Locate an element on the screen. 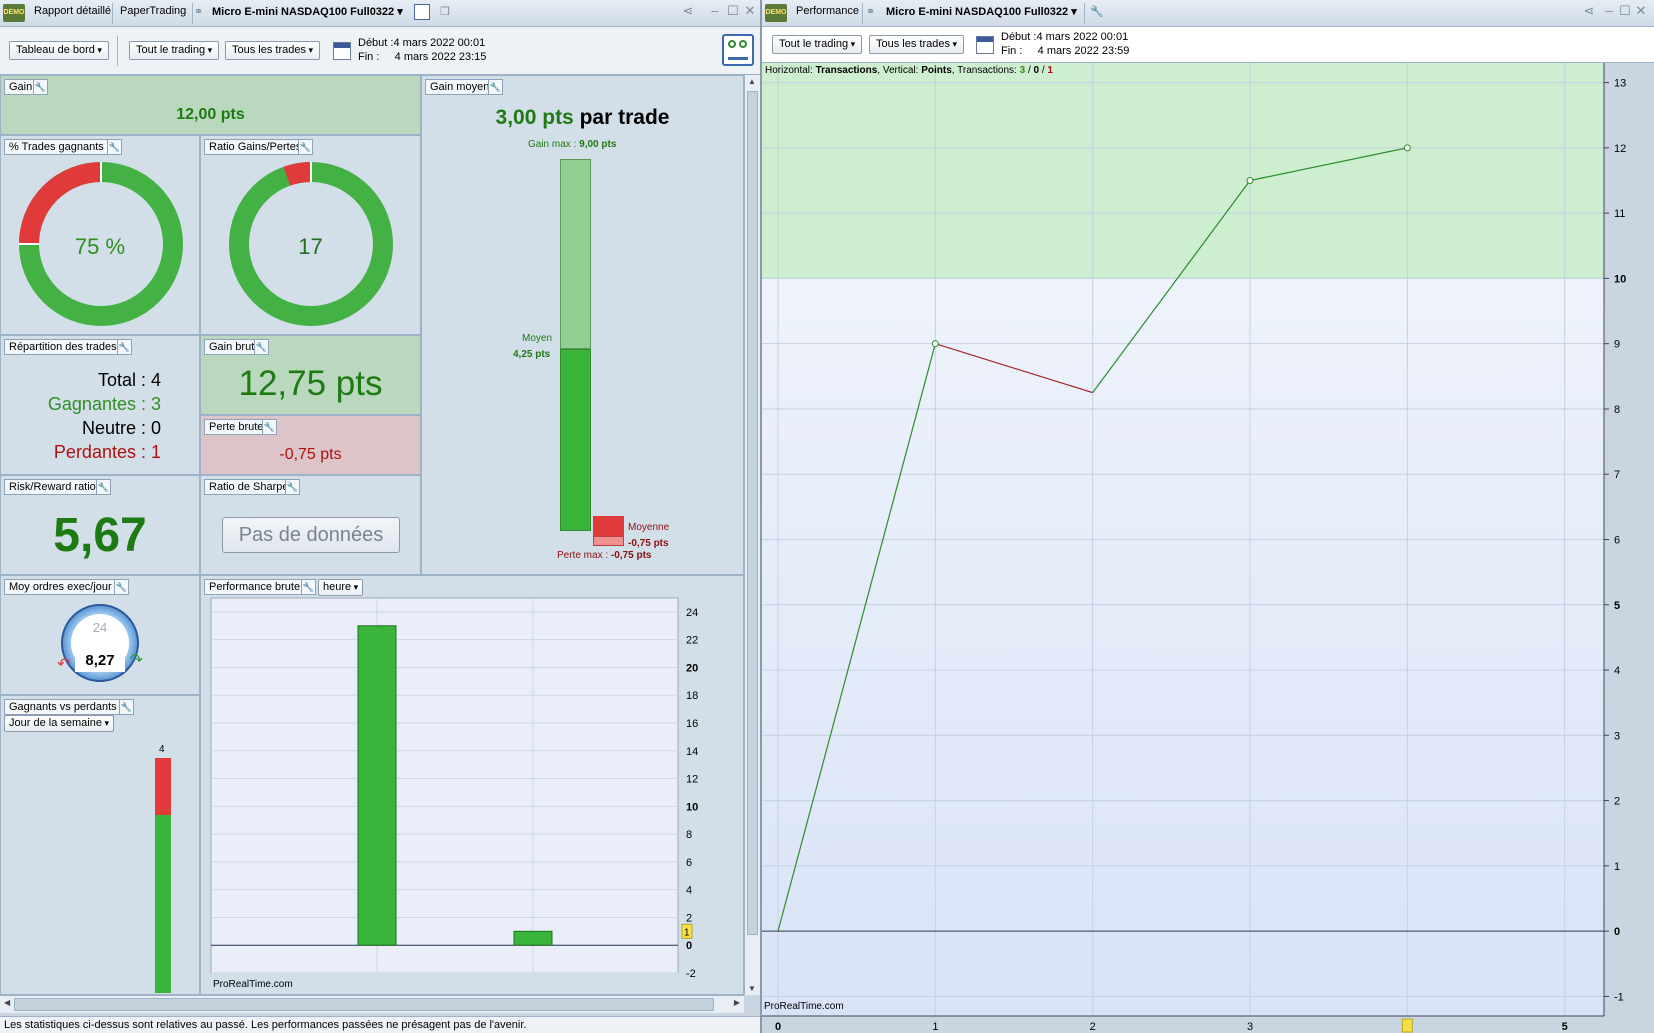  threshold-zone is located at coordinates (1183, 171).